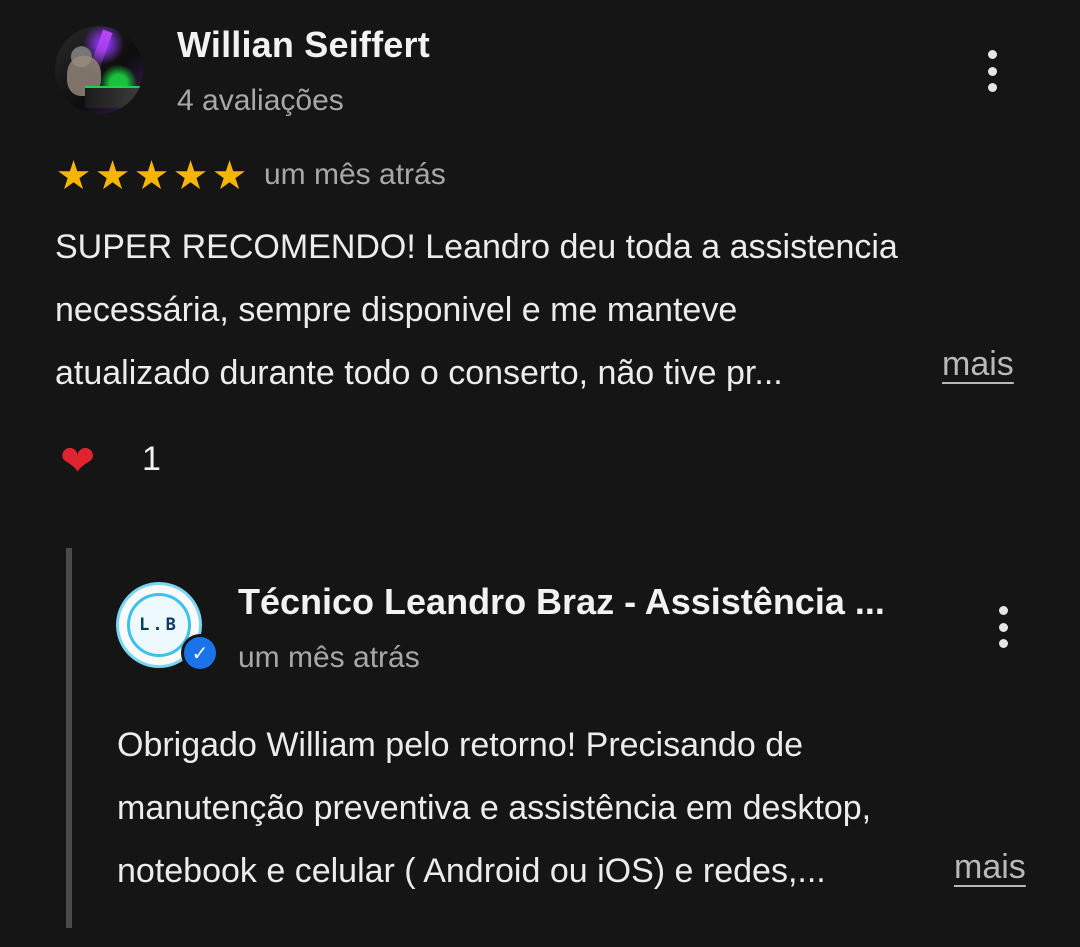 The width and height of the screenshot is (1080, 947). What do you see at coordinates (200, 653) in the screenshot?
I see `verified-badge-icon: ✓` at bounding box center [200, 653].